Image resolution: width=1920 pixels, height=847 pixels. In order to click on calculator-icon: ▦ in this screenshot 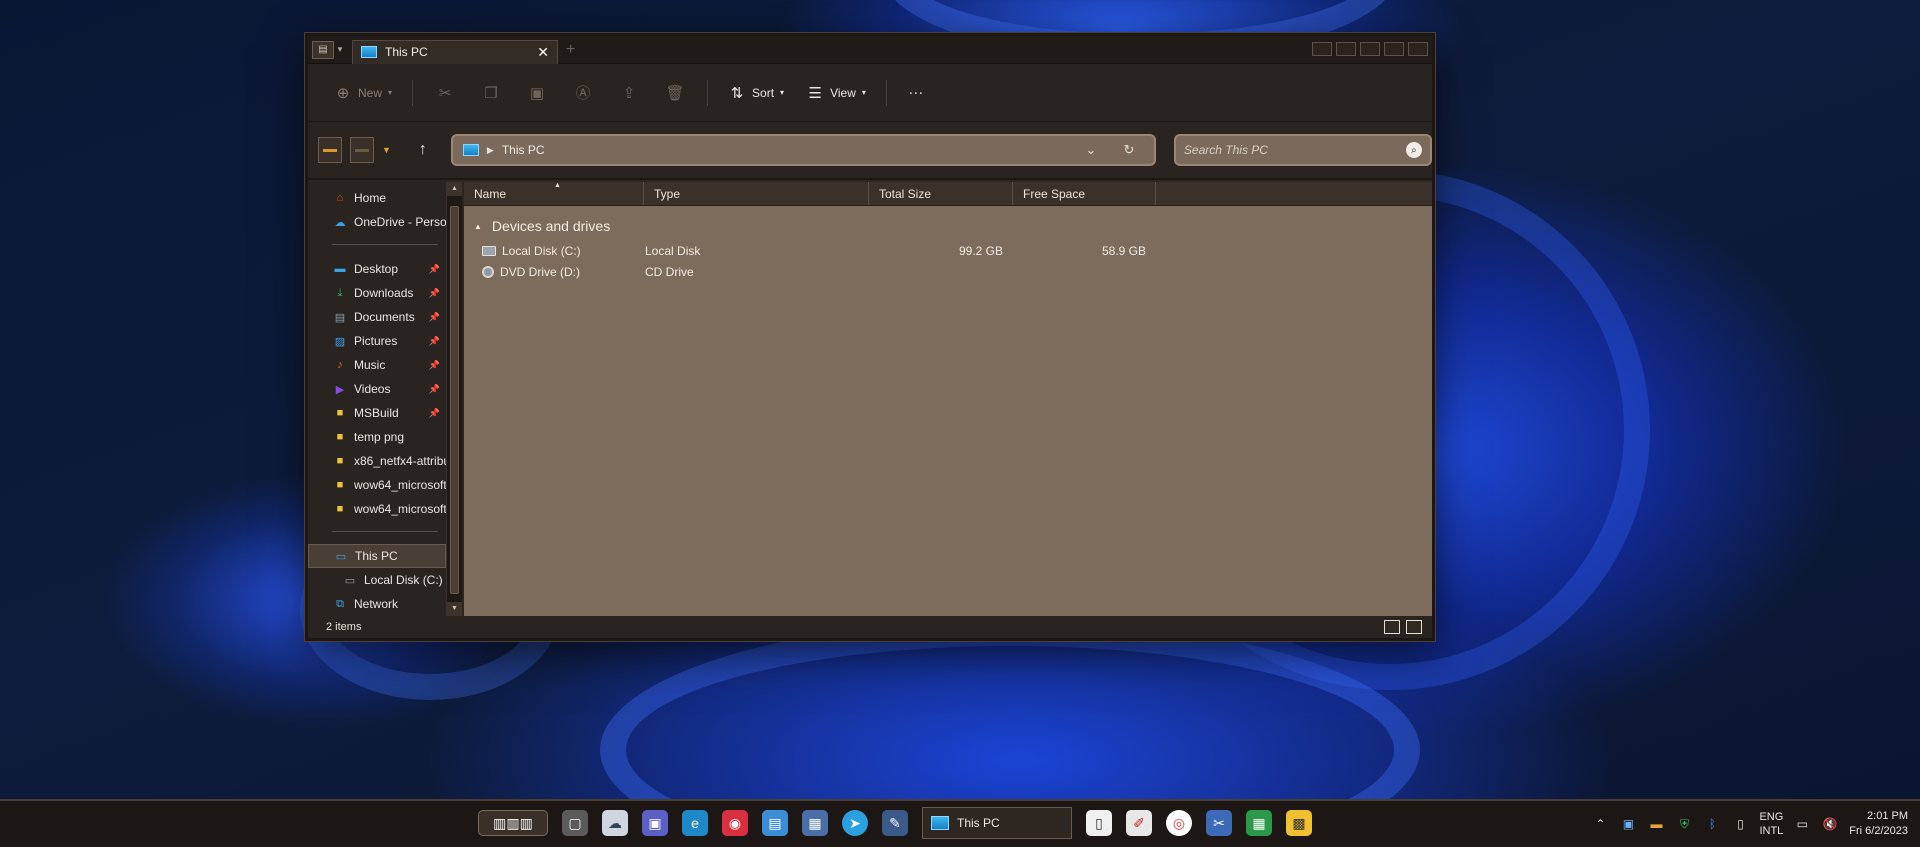, I will do `click(815, 823)`.